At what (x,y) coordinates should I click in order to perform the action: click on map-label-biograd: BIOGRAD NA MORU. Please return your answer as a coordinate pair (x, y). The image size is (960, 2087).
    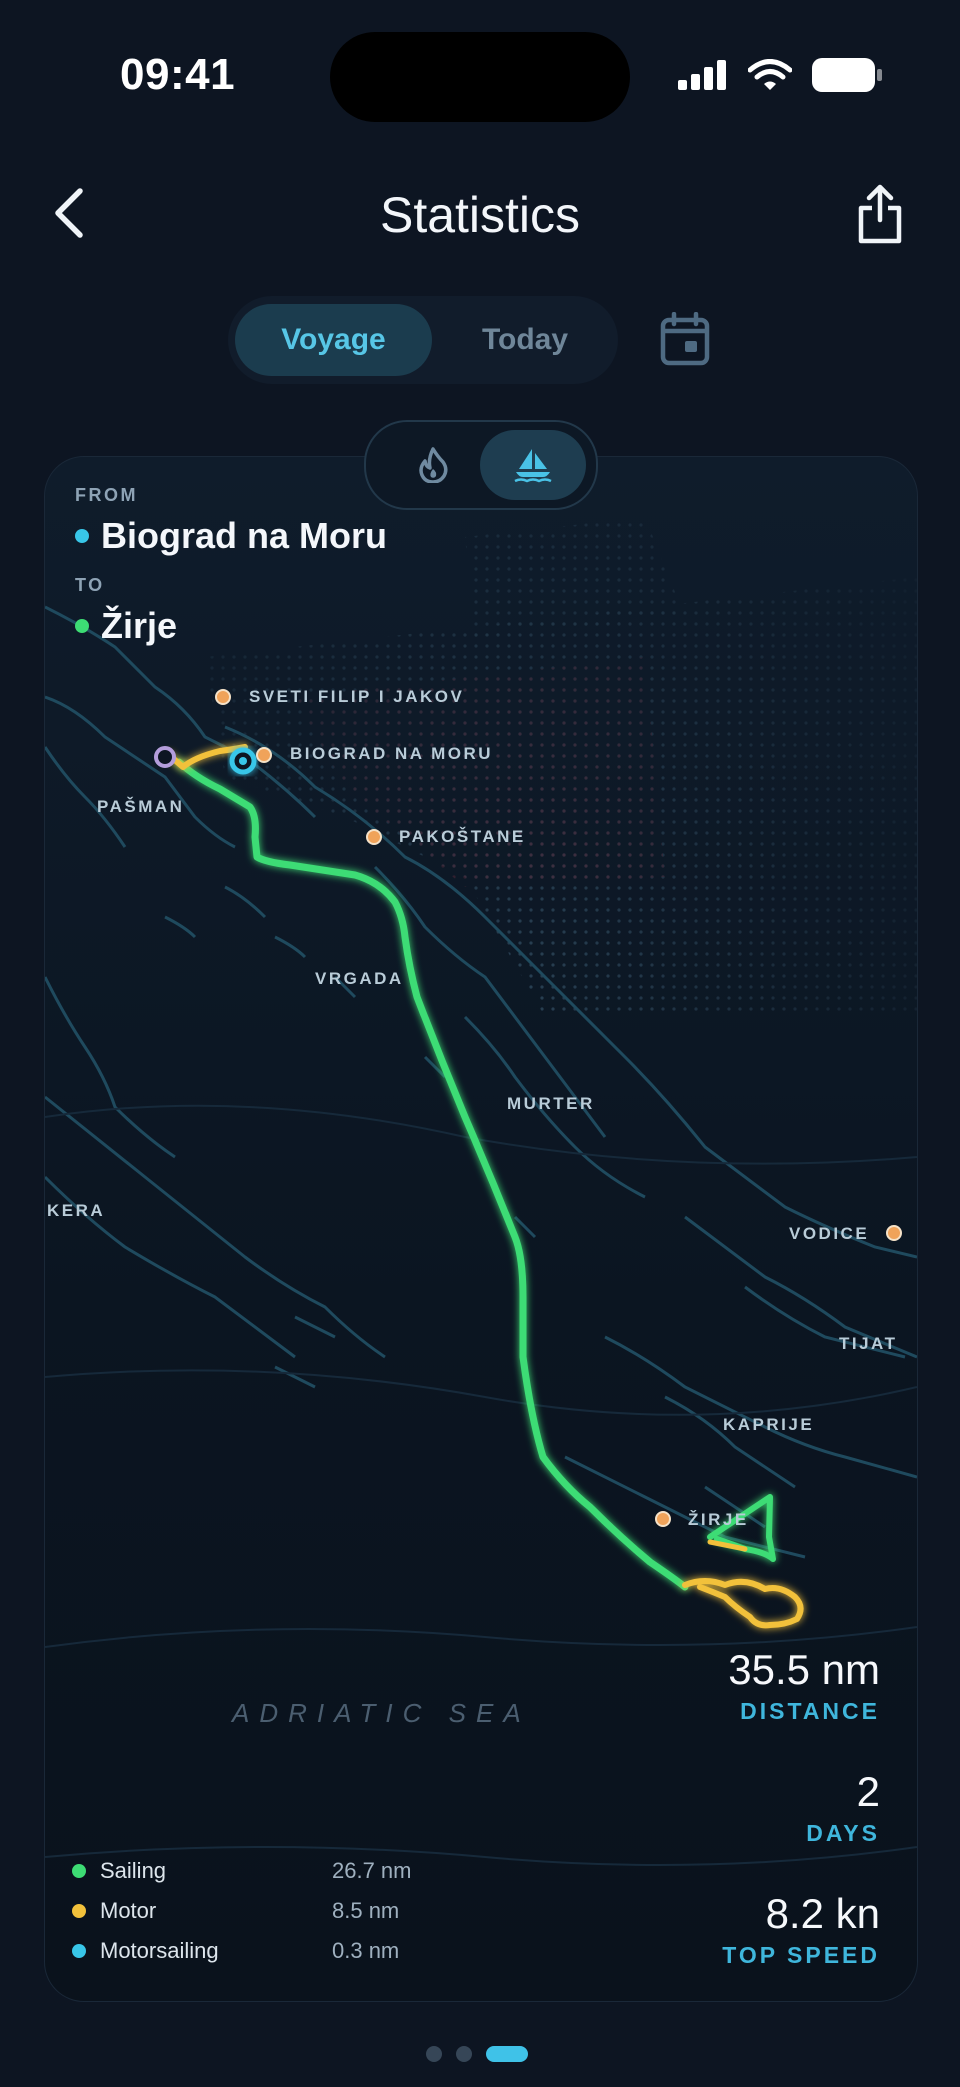
    Looking at the image, I should click on (392, 753).